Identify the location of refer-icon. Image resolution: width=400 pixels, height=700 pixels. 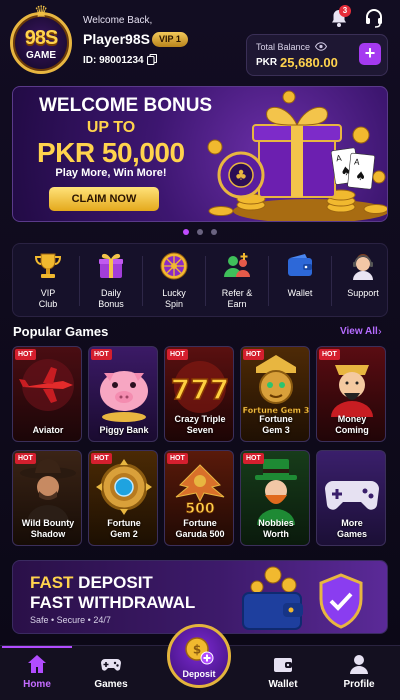
(237, 265).